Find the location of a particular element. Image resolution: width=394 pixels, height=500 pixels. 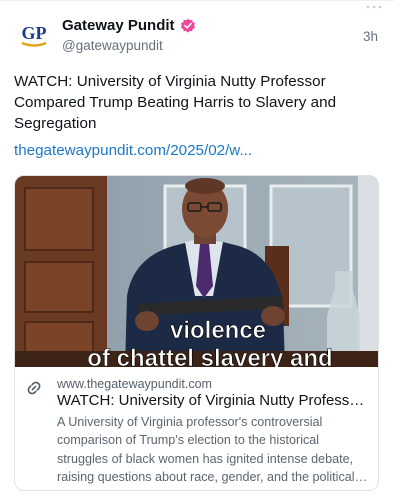

timestamp: 3h is located at coordinates (370, 36).